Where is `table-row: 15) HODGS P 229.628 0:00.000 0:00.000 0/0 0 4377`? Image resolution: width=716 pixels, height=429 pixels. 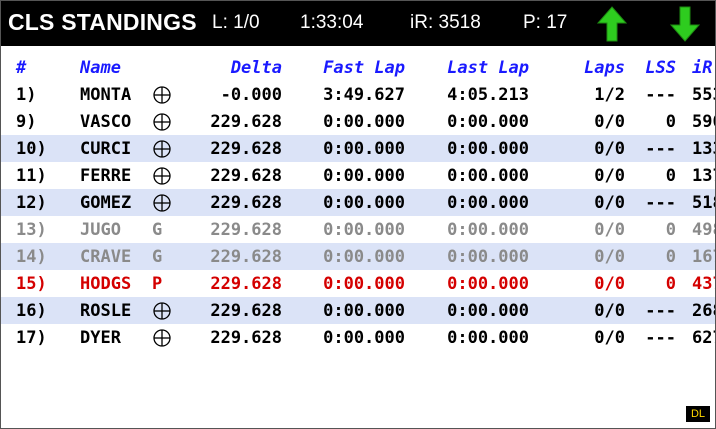
table-row: 15) HODGS P 229.628 0:00.000 0:00.000 0/0 0 4377 is located at coordinates (358, 283).